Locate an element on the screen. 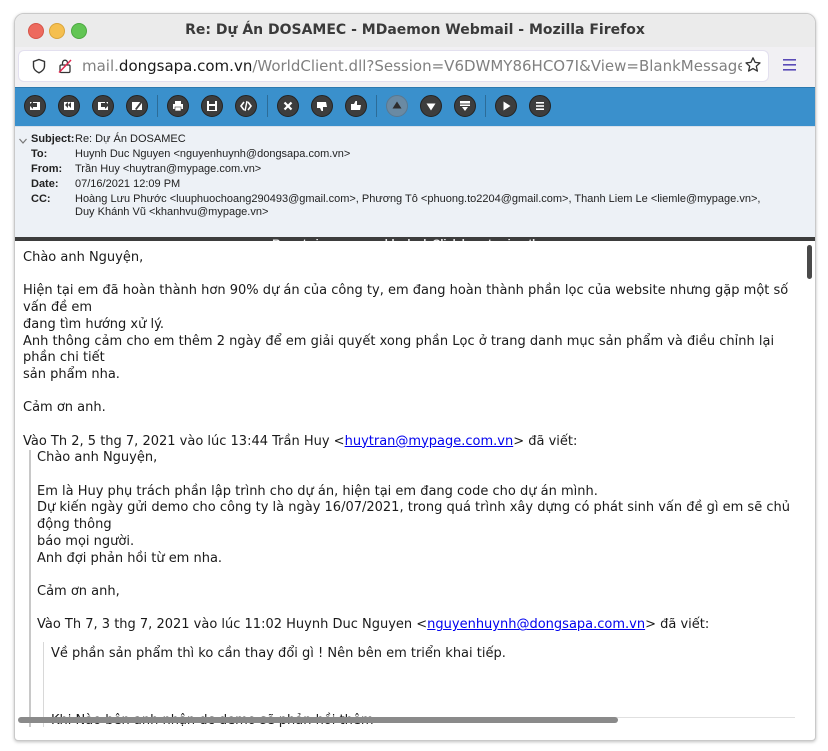  delete-icon is located at coordinates (288, 106).